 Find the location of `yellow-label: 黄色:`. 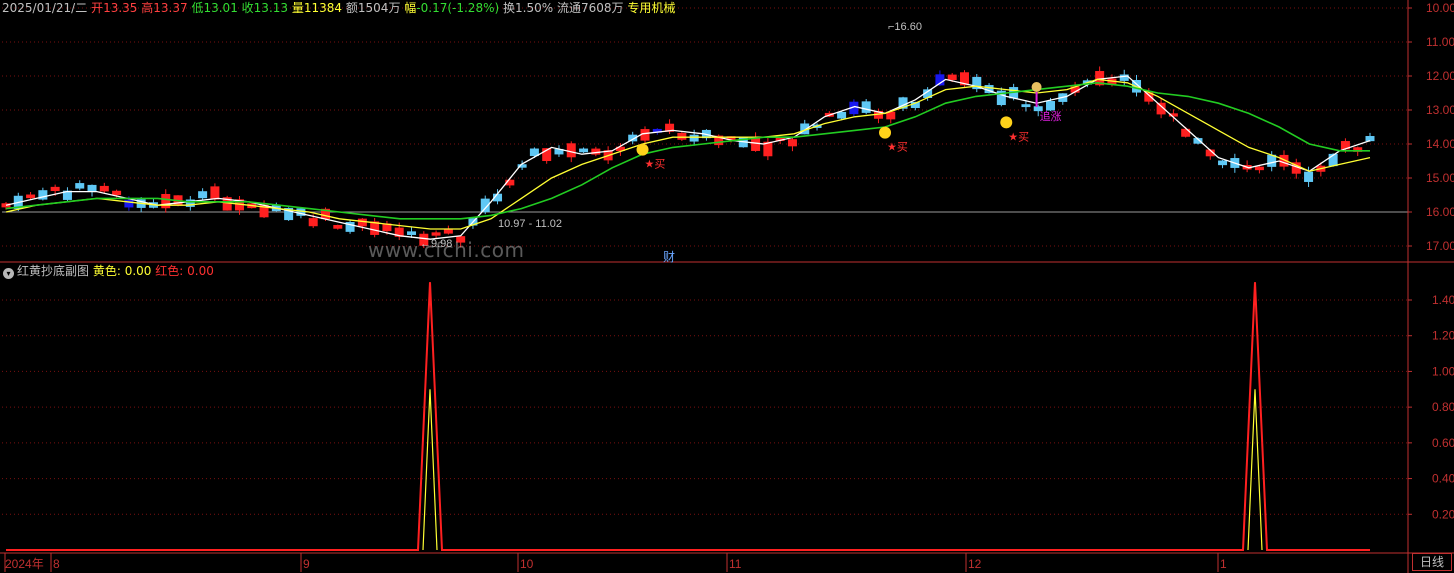

yellow-label: 黄色: is located at coordinates (106, 271).